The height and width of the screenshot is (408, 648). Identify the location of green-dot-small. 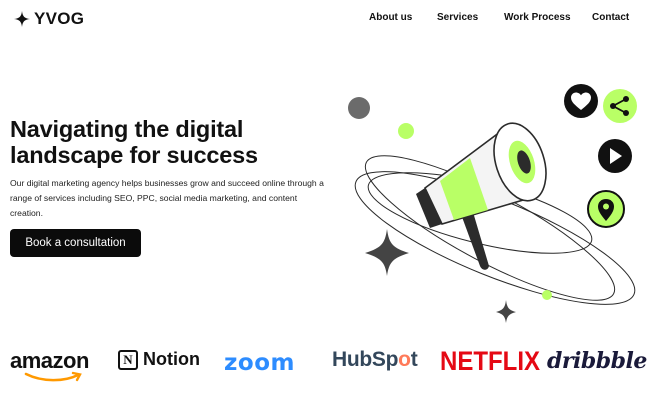
(406, 131).